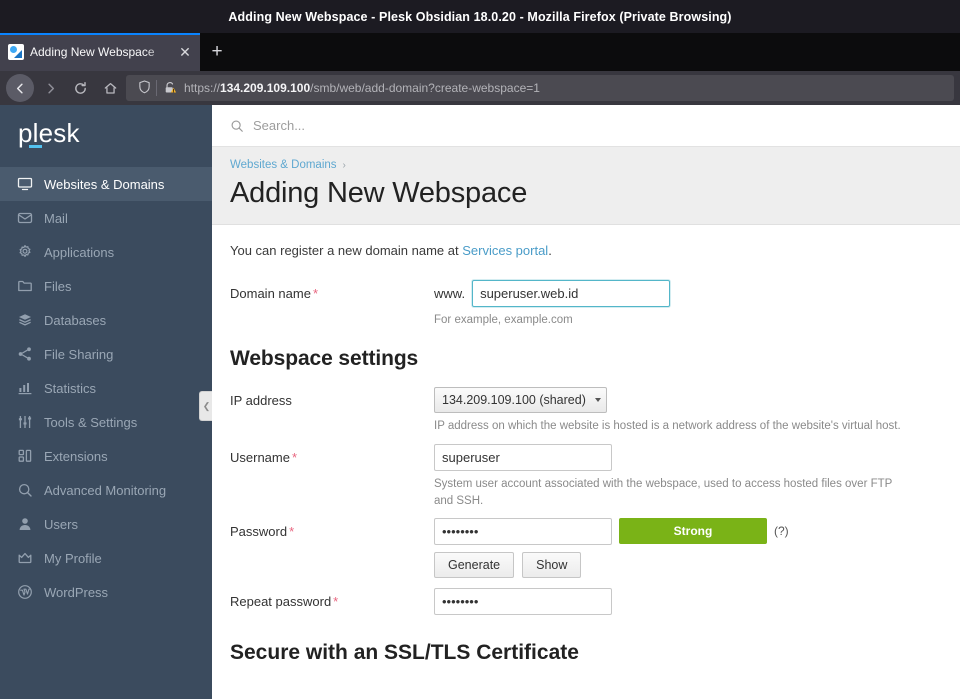 The image size is (960, 699). I want to click on sidebar-item-advanced-monitoring: Advanced Monitoring, so click(106, 490).